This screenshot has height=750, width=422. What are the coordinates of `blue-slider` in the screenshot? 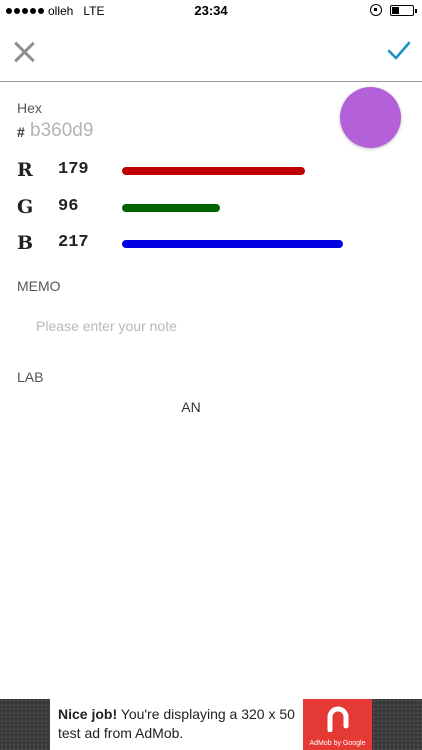 It's located at (252, 244).